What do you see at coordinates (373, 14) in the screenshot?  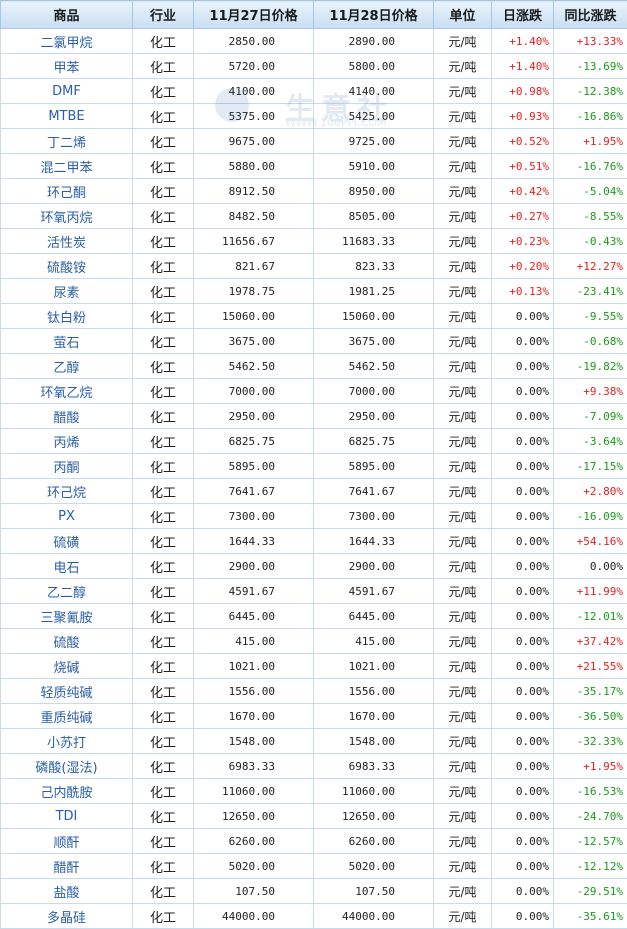 I see `header-price-nov28: 11月28日价格` at bounding box center [373, 14].